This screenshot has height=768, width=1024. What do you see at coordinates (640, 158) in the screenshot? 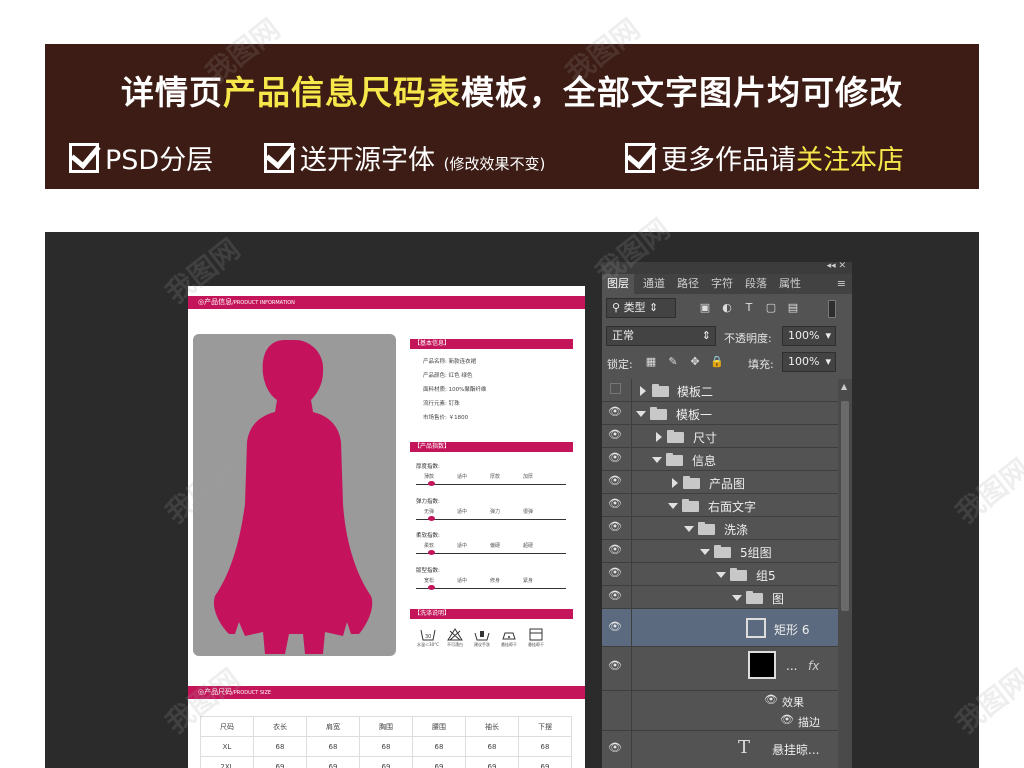
I see `check-icon` at bounding box center [640, 158].